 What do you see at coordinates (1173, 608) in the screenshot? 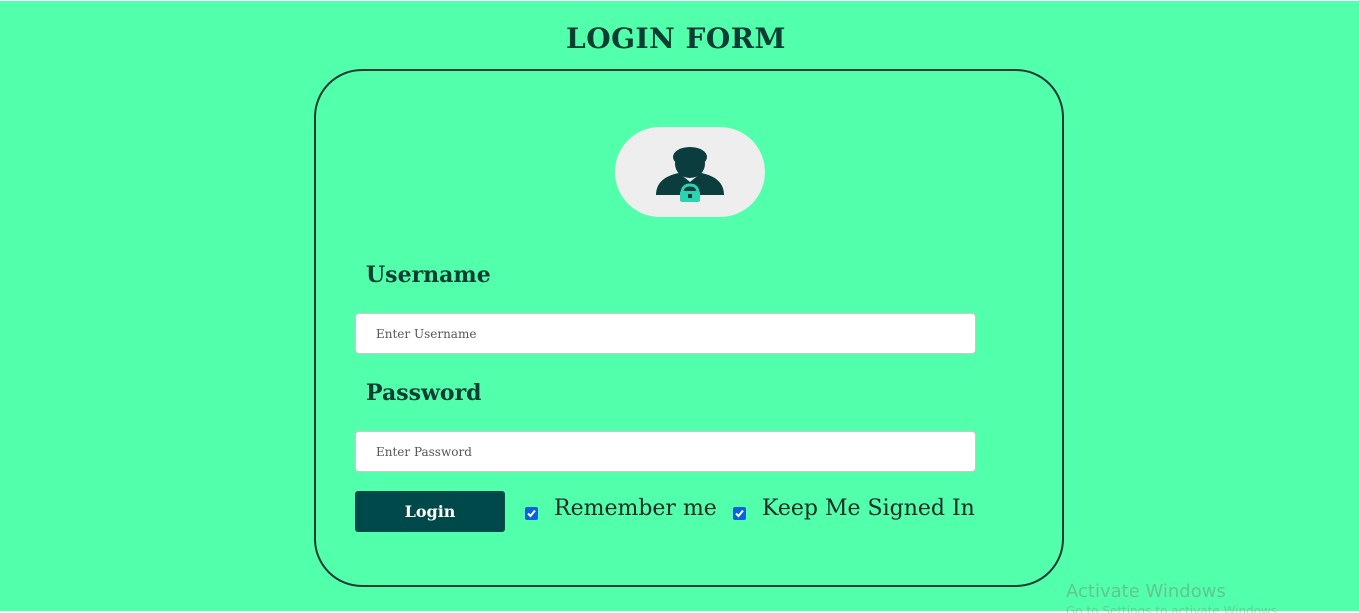
I see `activate-windows-subtitle: Go to Settings to activate Windows.` at bounding box center [1173, 608].